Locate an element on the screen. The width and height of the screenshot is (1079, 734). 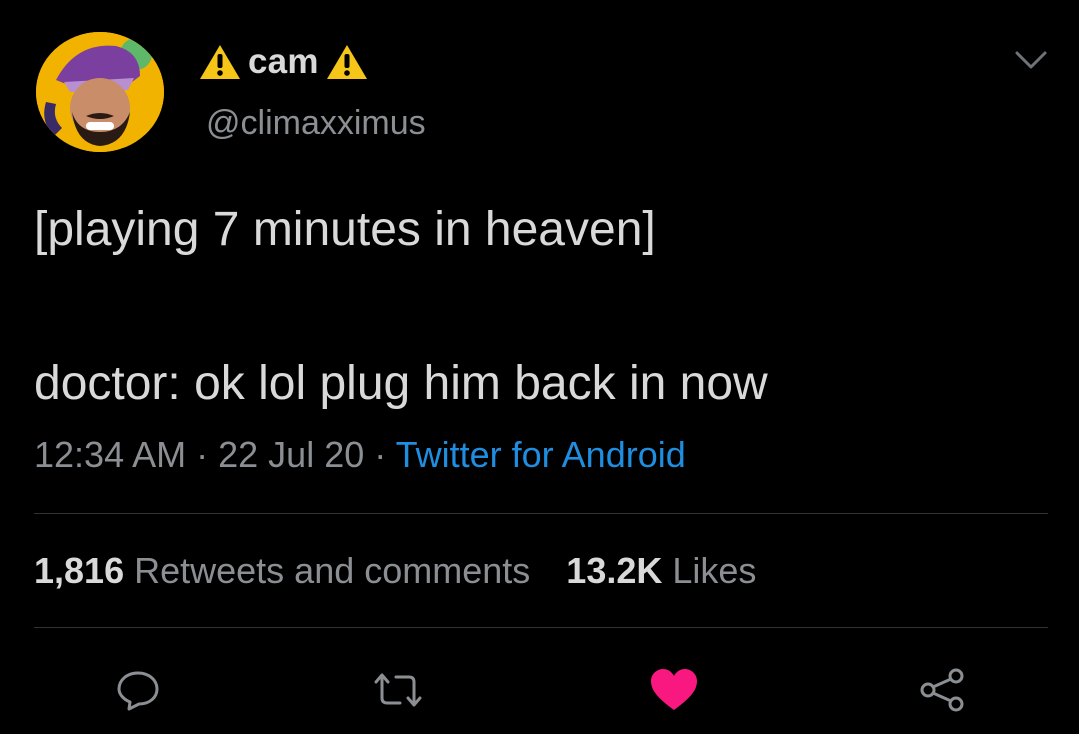
tweet-stats: 1,816 Retweets and comments 13.2K Likes is located at coordinates (395, 571).